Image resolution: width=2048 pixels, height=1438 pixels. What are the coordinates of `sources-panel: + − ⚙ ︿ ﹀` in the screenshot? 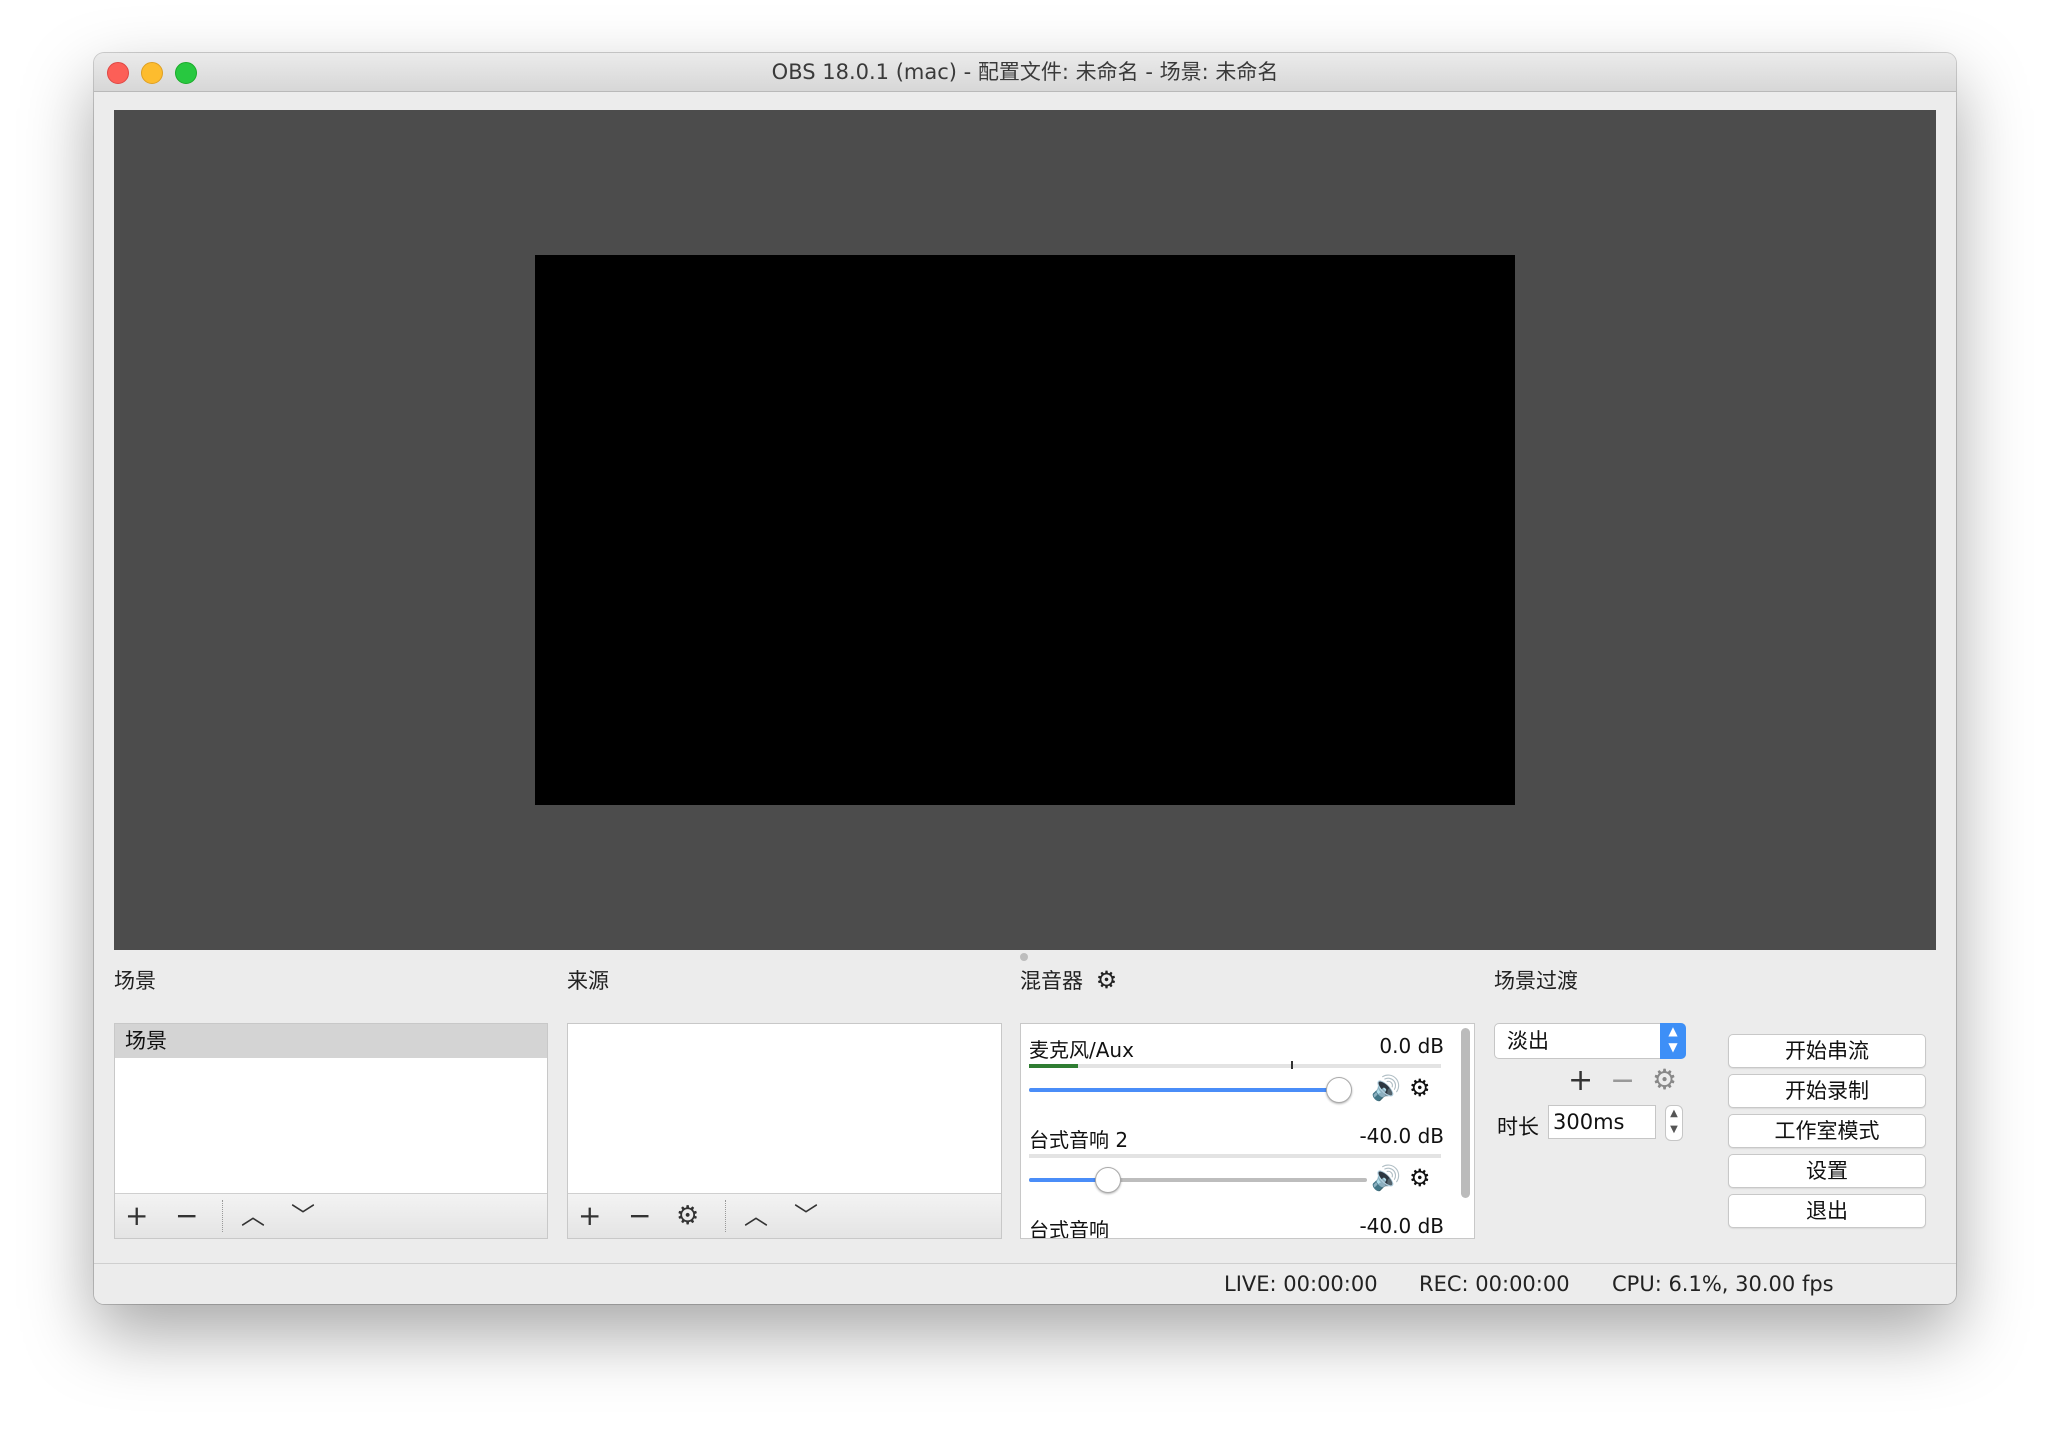 It's located at (784, 1131).